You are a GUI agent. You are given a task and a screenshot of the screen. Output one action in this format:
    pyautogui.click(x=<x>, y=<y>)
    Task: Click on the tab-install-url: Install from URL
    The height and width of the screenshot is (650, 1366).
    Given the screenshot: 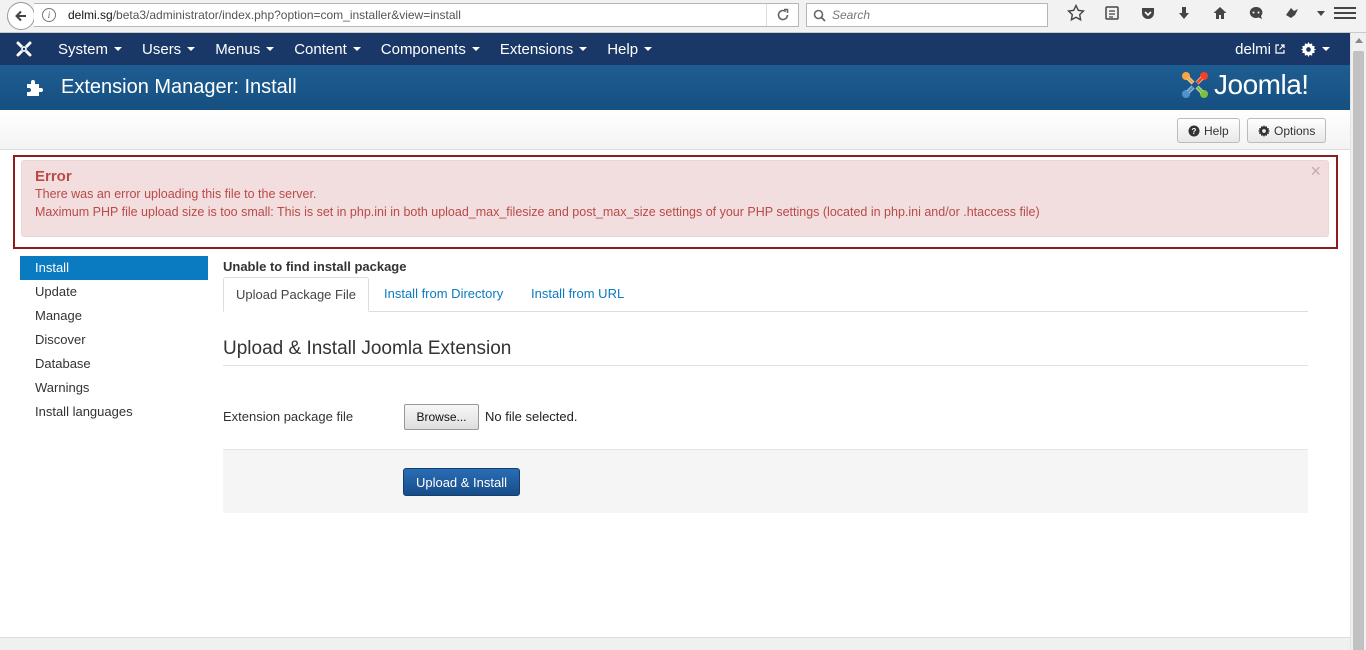 What is the action you would take?
    pyautogui.click(x=577, y=294)
    